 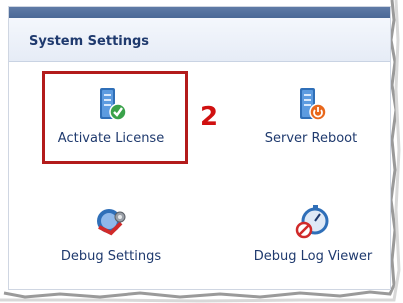 I want to click on debug-settings-label: Debug Settings, so click(x=111, y=256).